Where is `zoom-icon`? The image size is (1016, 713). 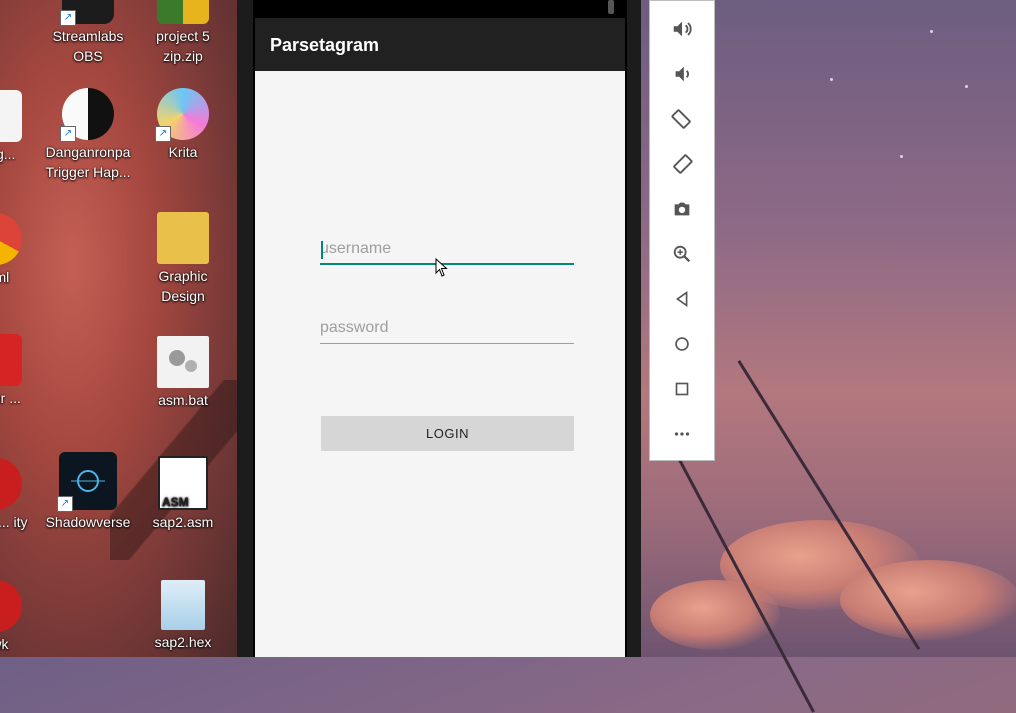
zoom-icon is located at coordinates (682, 254).